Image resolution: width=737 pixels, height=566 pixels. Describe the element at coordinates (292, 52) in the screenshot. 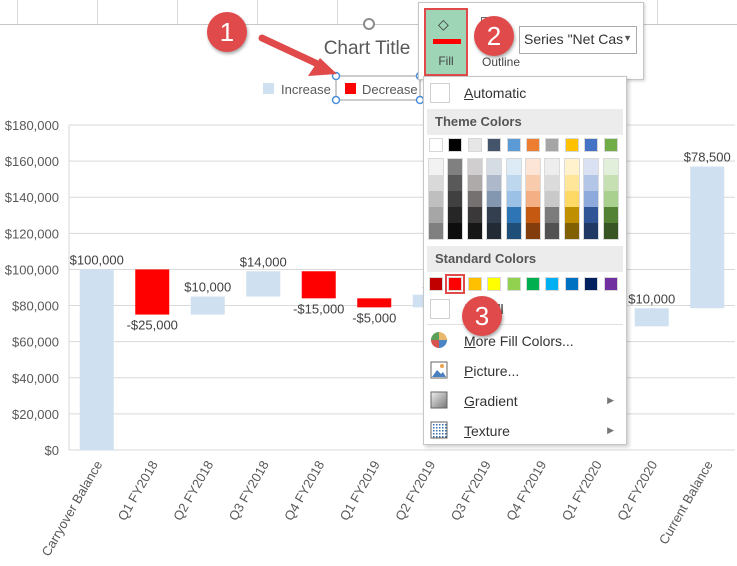

I see `arrow-shaft` at that location.